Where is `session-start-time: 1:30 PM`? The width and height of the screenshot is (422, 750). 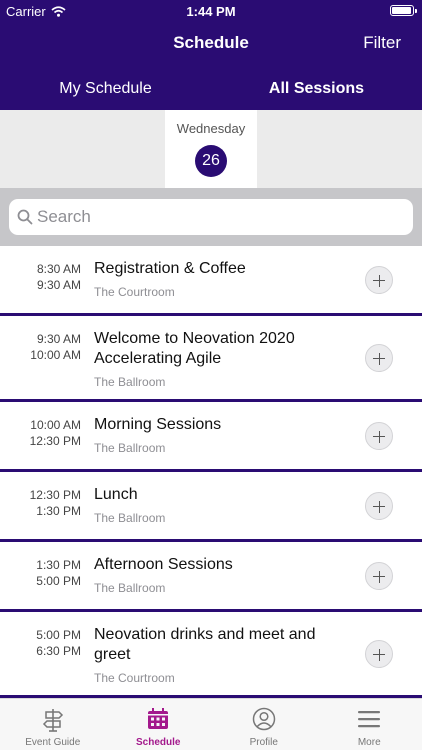
session-start-time: 1:30 PM is located at coordinates (58, 565).